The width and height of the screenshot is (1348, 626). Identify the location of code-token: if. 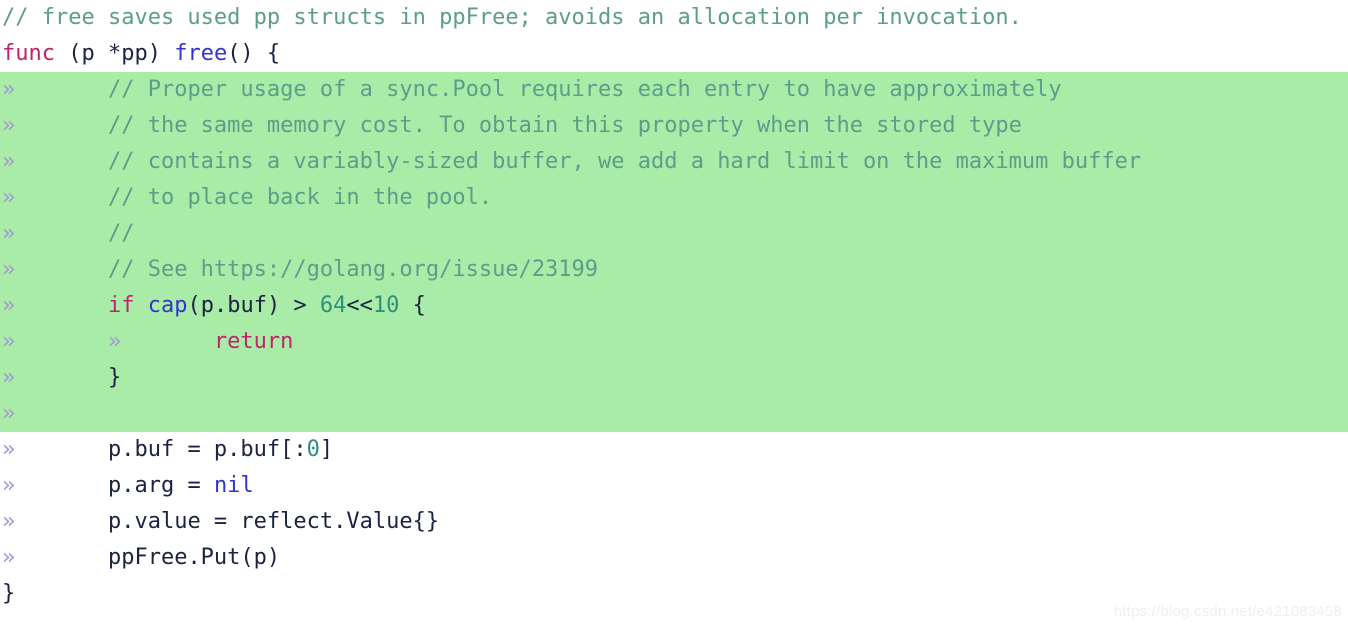
(121, 305).